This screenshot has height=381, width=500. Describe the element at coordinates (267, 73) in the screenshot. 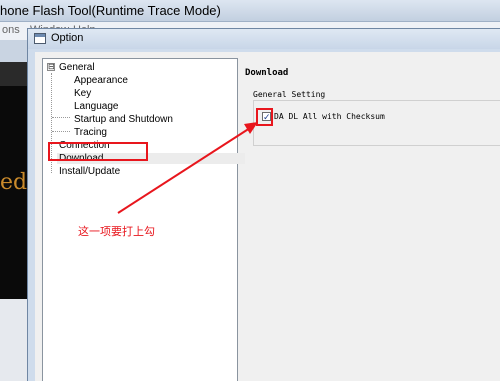

I see `panel-heading: Download` at that location.